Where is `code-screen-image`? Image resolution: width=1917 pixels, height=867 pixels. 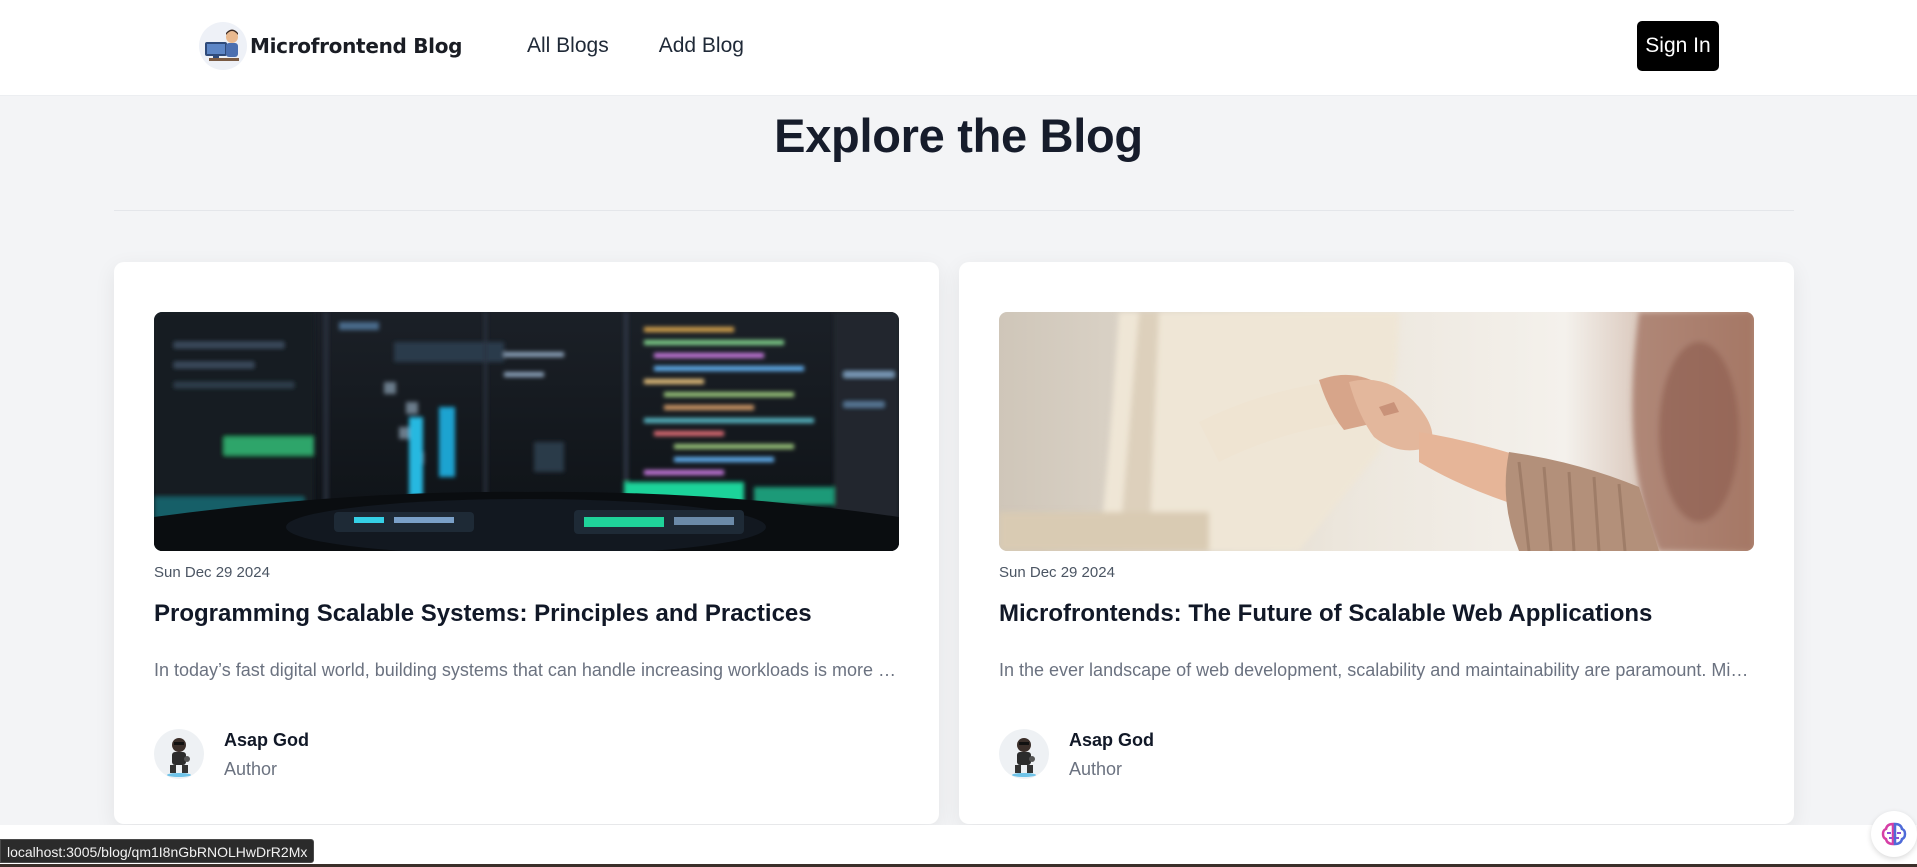 code-screen-image is located at coordinates (526, 431).